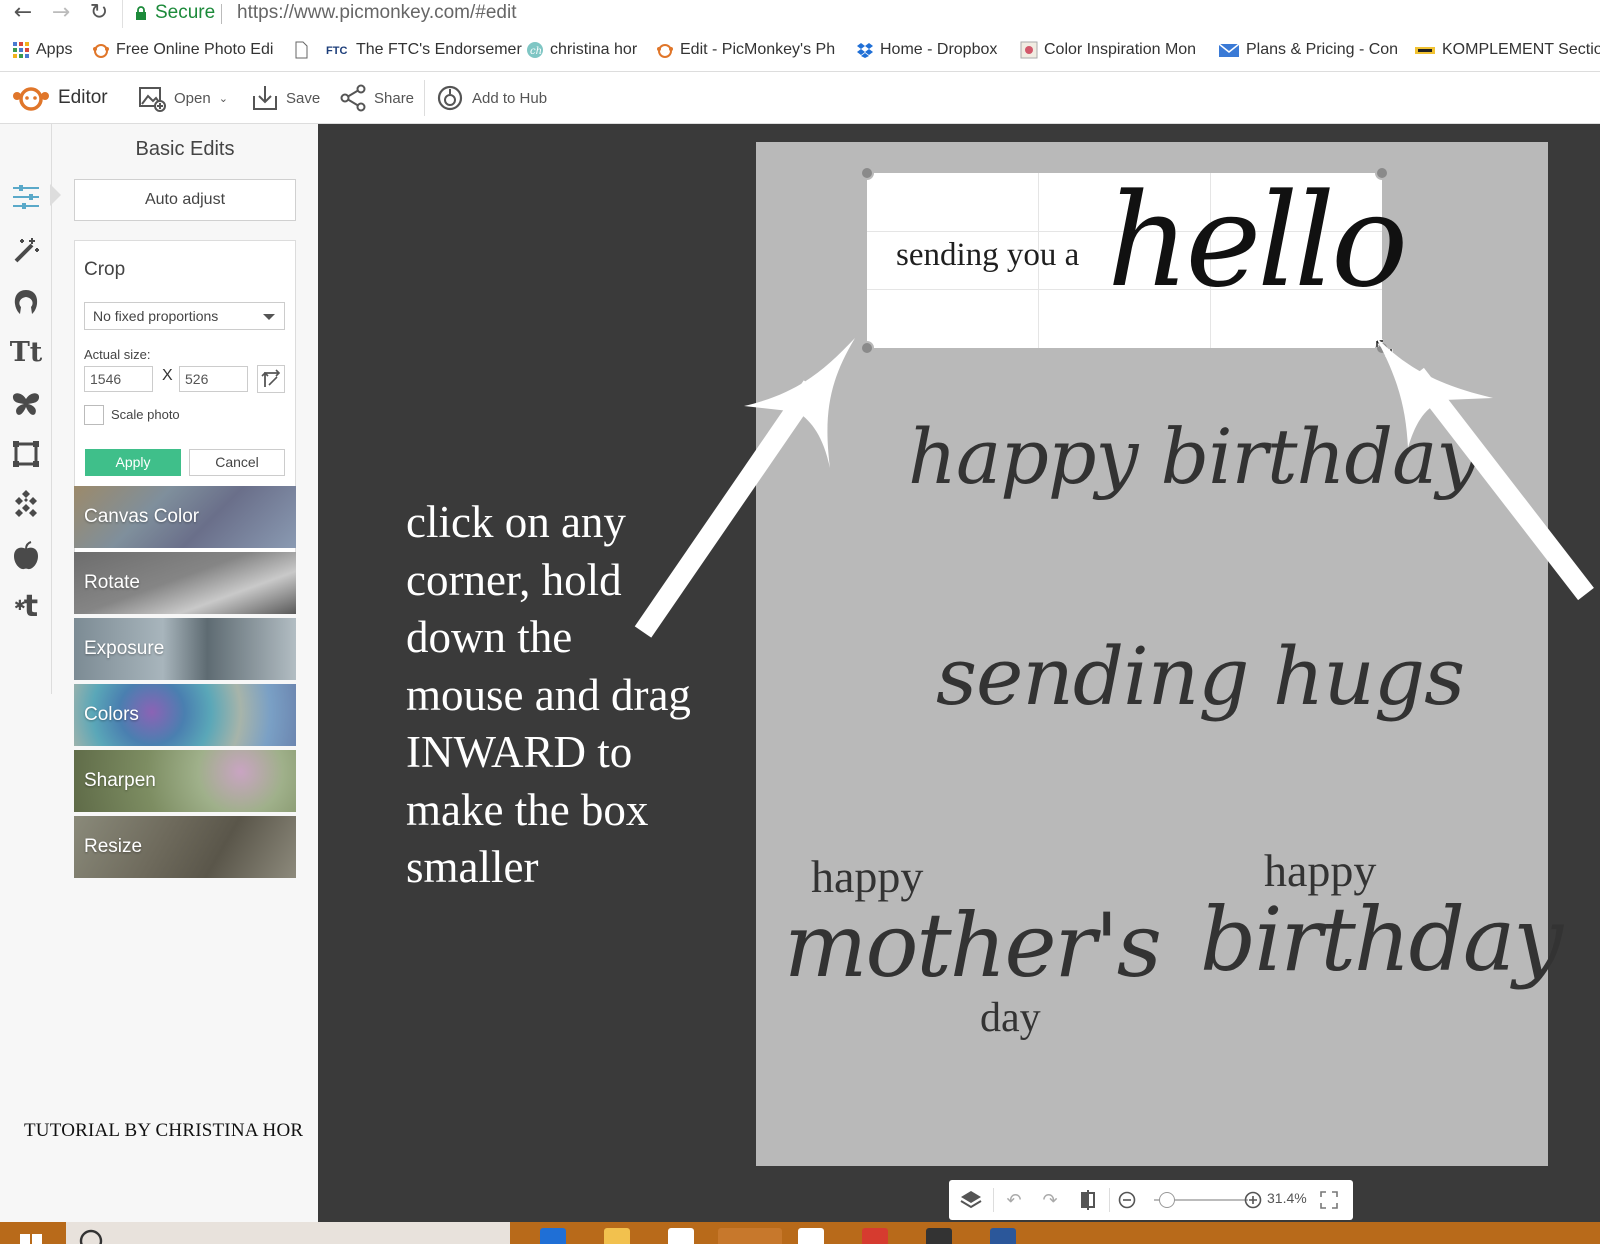 The image size is (1600, 1244). What do you see at coordinates (118, 379) in the screenshot?
I see `width-field: 1546` at bounding box center [118, 379].